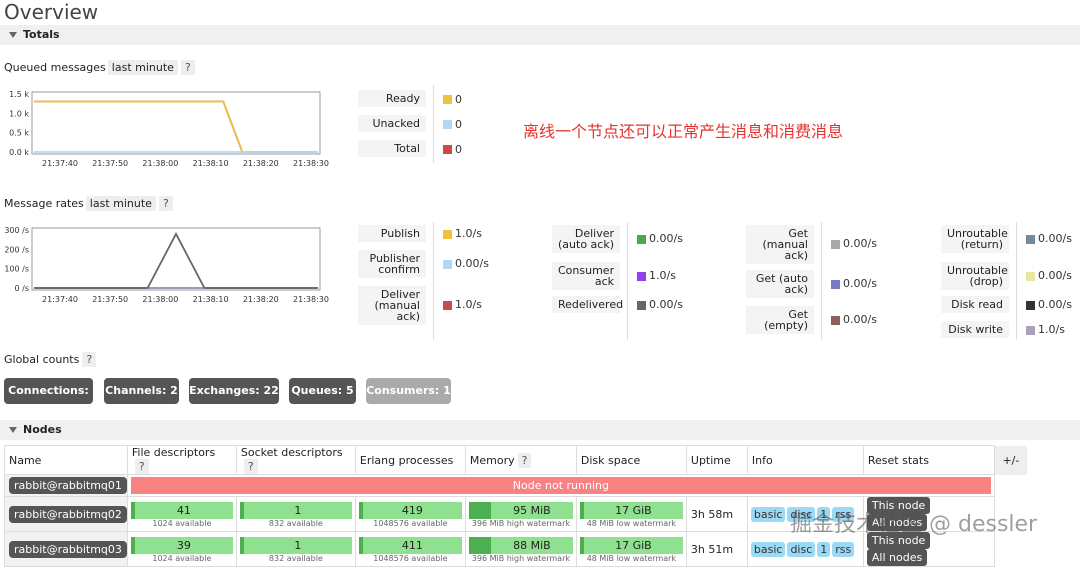  I want to click on nodes-section-header: Nodes, so click(35, 429).